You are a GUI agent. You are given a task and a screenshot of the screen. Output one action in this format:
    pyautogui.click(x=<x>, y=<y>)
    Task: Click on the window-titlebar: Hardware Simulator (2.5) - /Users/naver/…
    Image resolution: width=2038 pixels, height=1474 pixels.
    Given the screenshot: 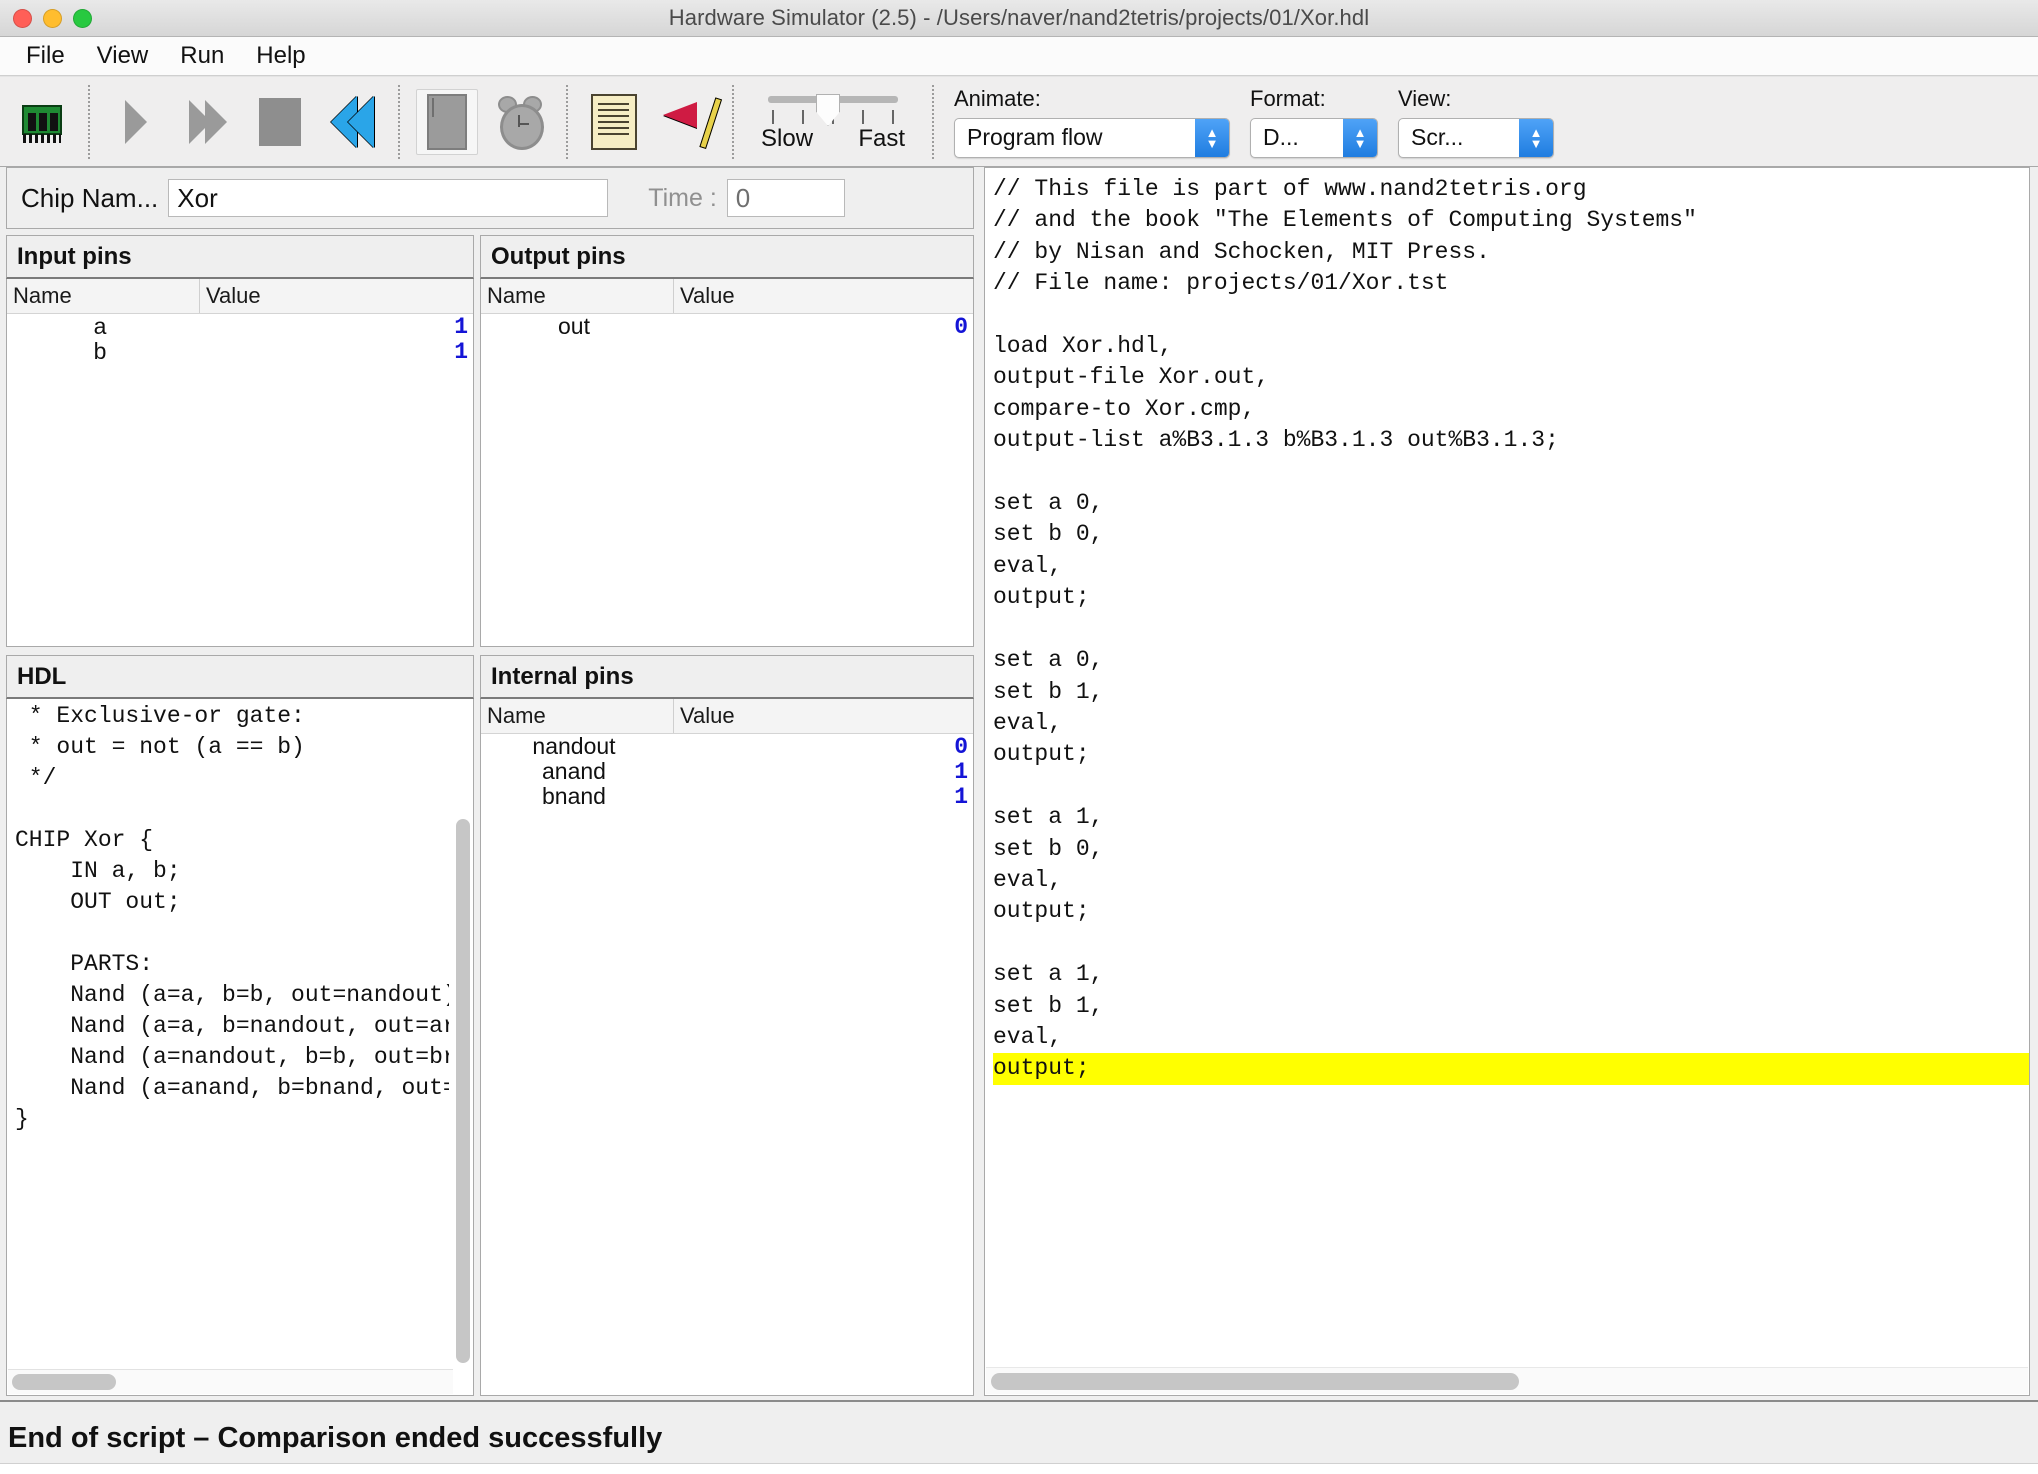 What is the action you would take?
    pyautogui.click(x=1019, y=18)
    